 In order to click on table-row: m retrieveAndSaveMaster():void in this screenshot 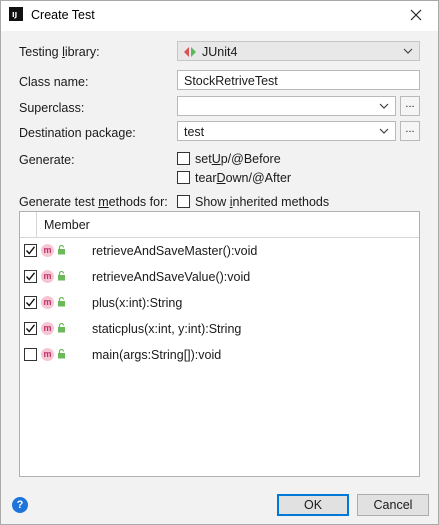, I will do `click(219, 251)`.